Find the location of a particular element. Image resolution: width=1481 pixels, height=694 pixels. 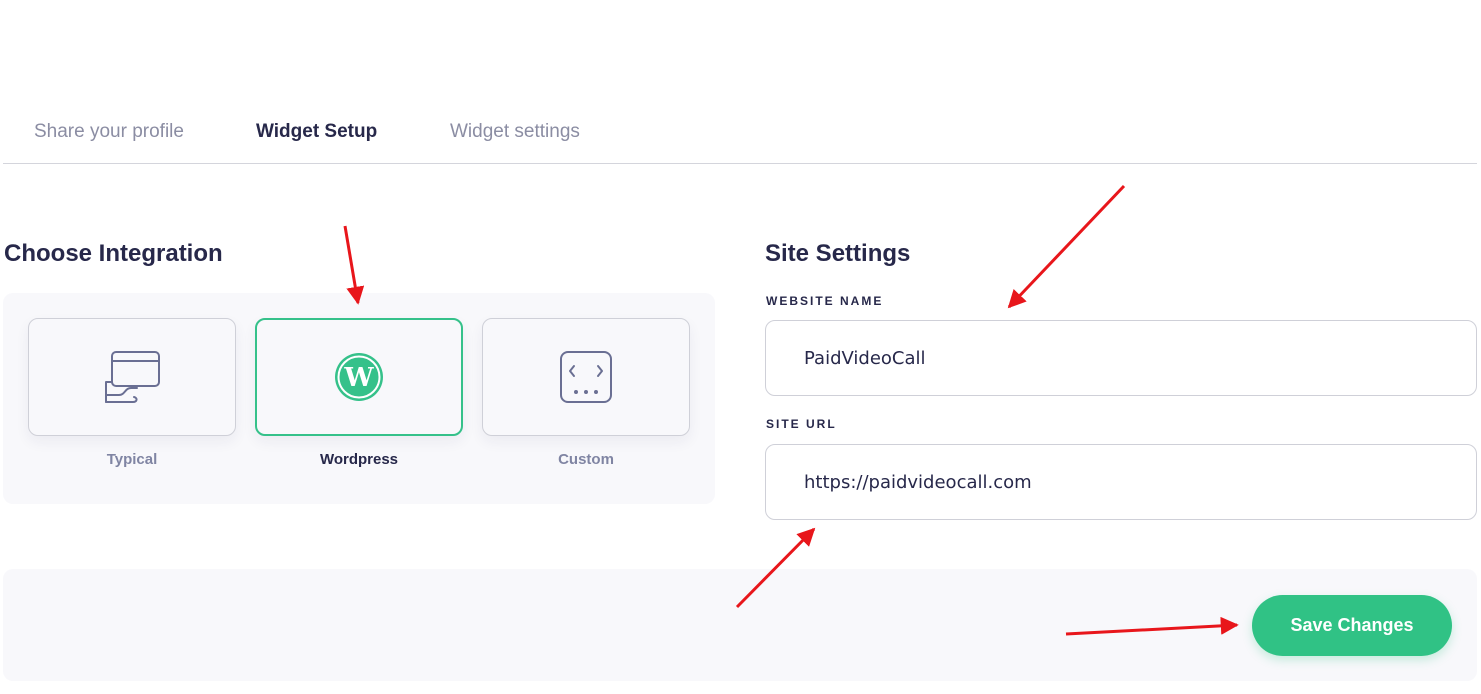

browser-window-icon is located at coordinates (132, 377).